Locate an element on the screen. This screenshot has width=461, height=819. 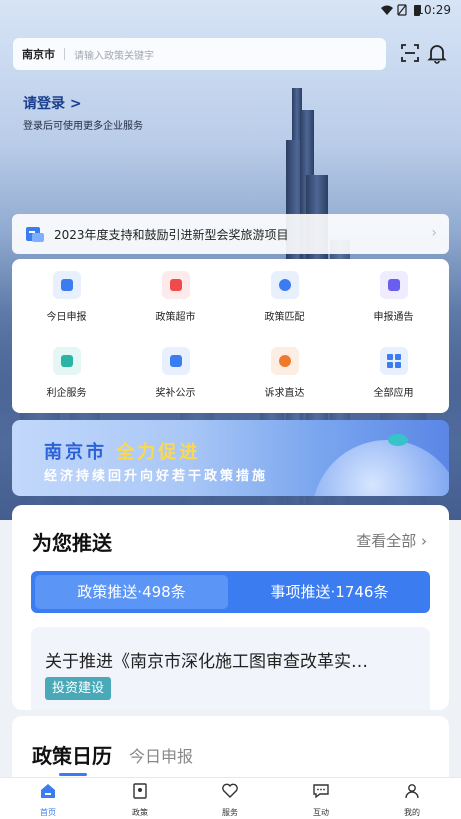
grid-item-enterprise-service: 利企服务 is located at coordinates (66, 373).